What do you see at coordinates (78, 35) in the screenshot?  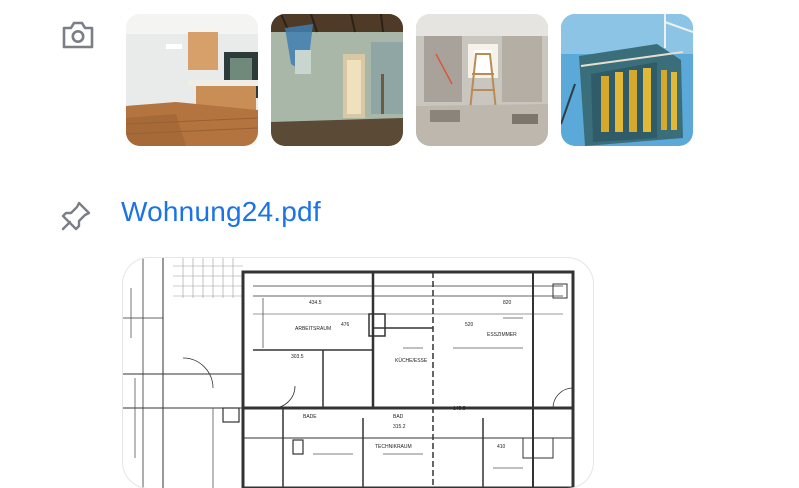 I see `camera-icon` at bounding box center [78, 35].